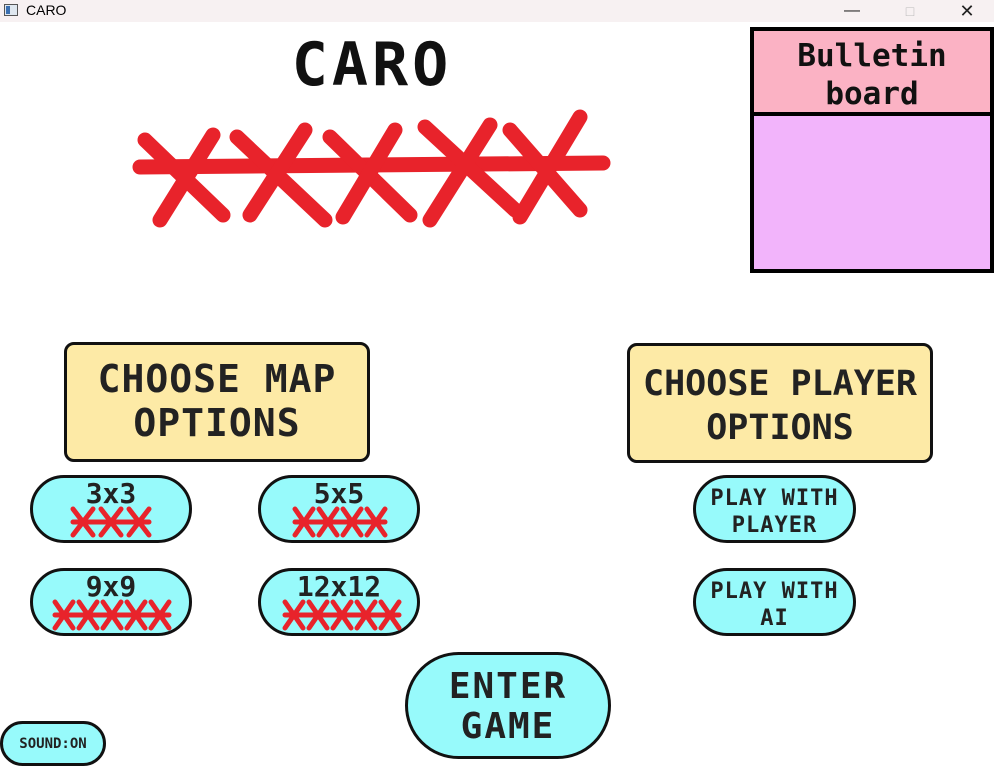 Image resolution: width=994 pixels, height=769 pixels. What do you see at coordinates (872, 150) in the screenshot?
I see `bulletin-board: Bulletin board` at bounding box center [872, 150].